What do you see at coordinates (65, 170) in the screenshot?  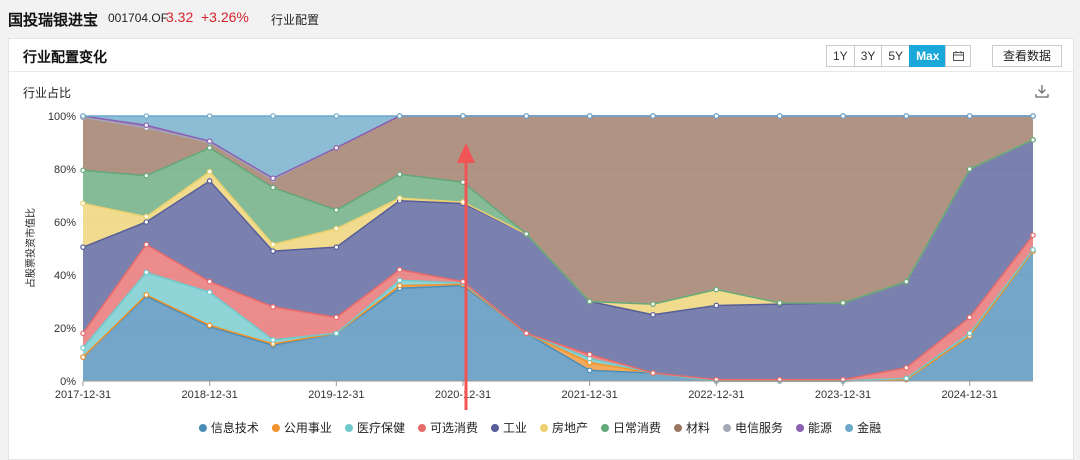 I see `y-tick-label: 80%` at bounding box center [65, 170].